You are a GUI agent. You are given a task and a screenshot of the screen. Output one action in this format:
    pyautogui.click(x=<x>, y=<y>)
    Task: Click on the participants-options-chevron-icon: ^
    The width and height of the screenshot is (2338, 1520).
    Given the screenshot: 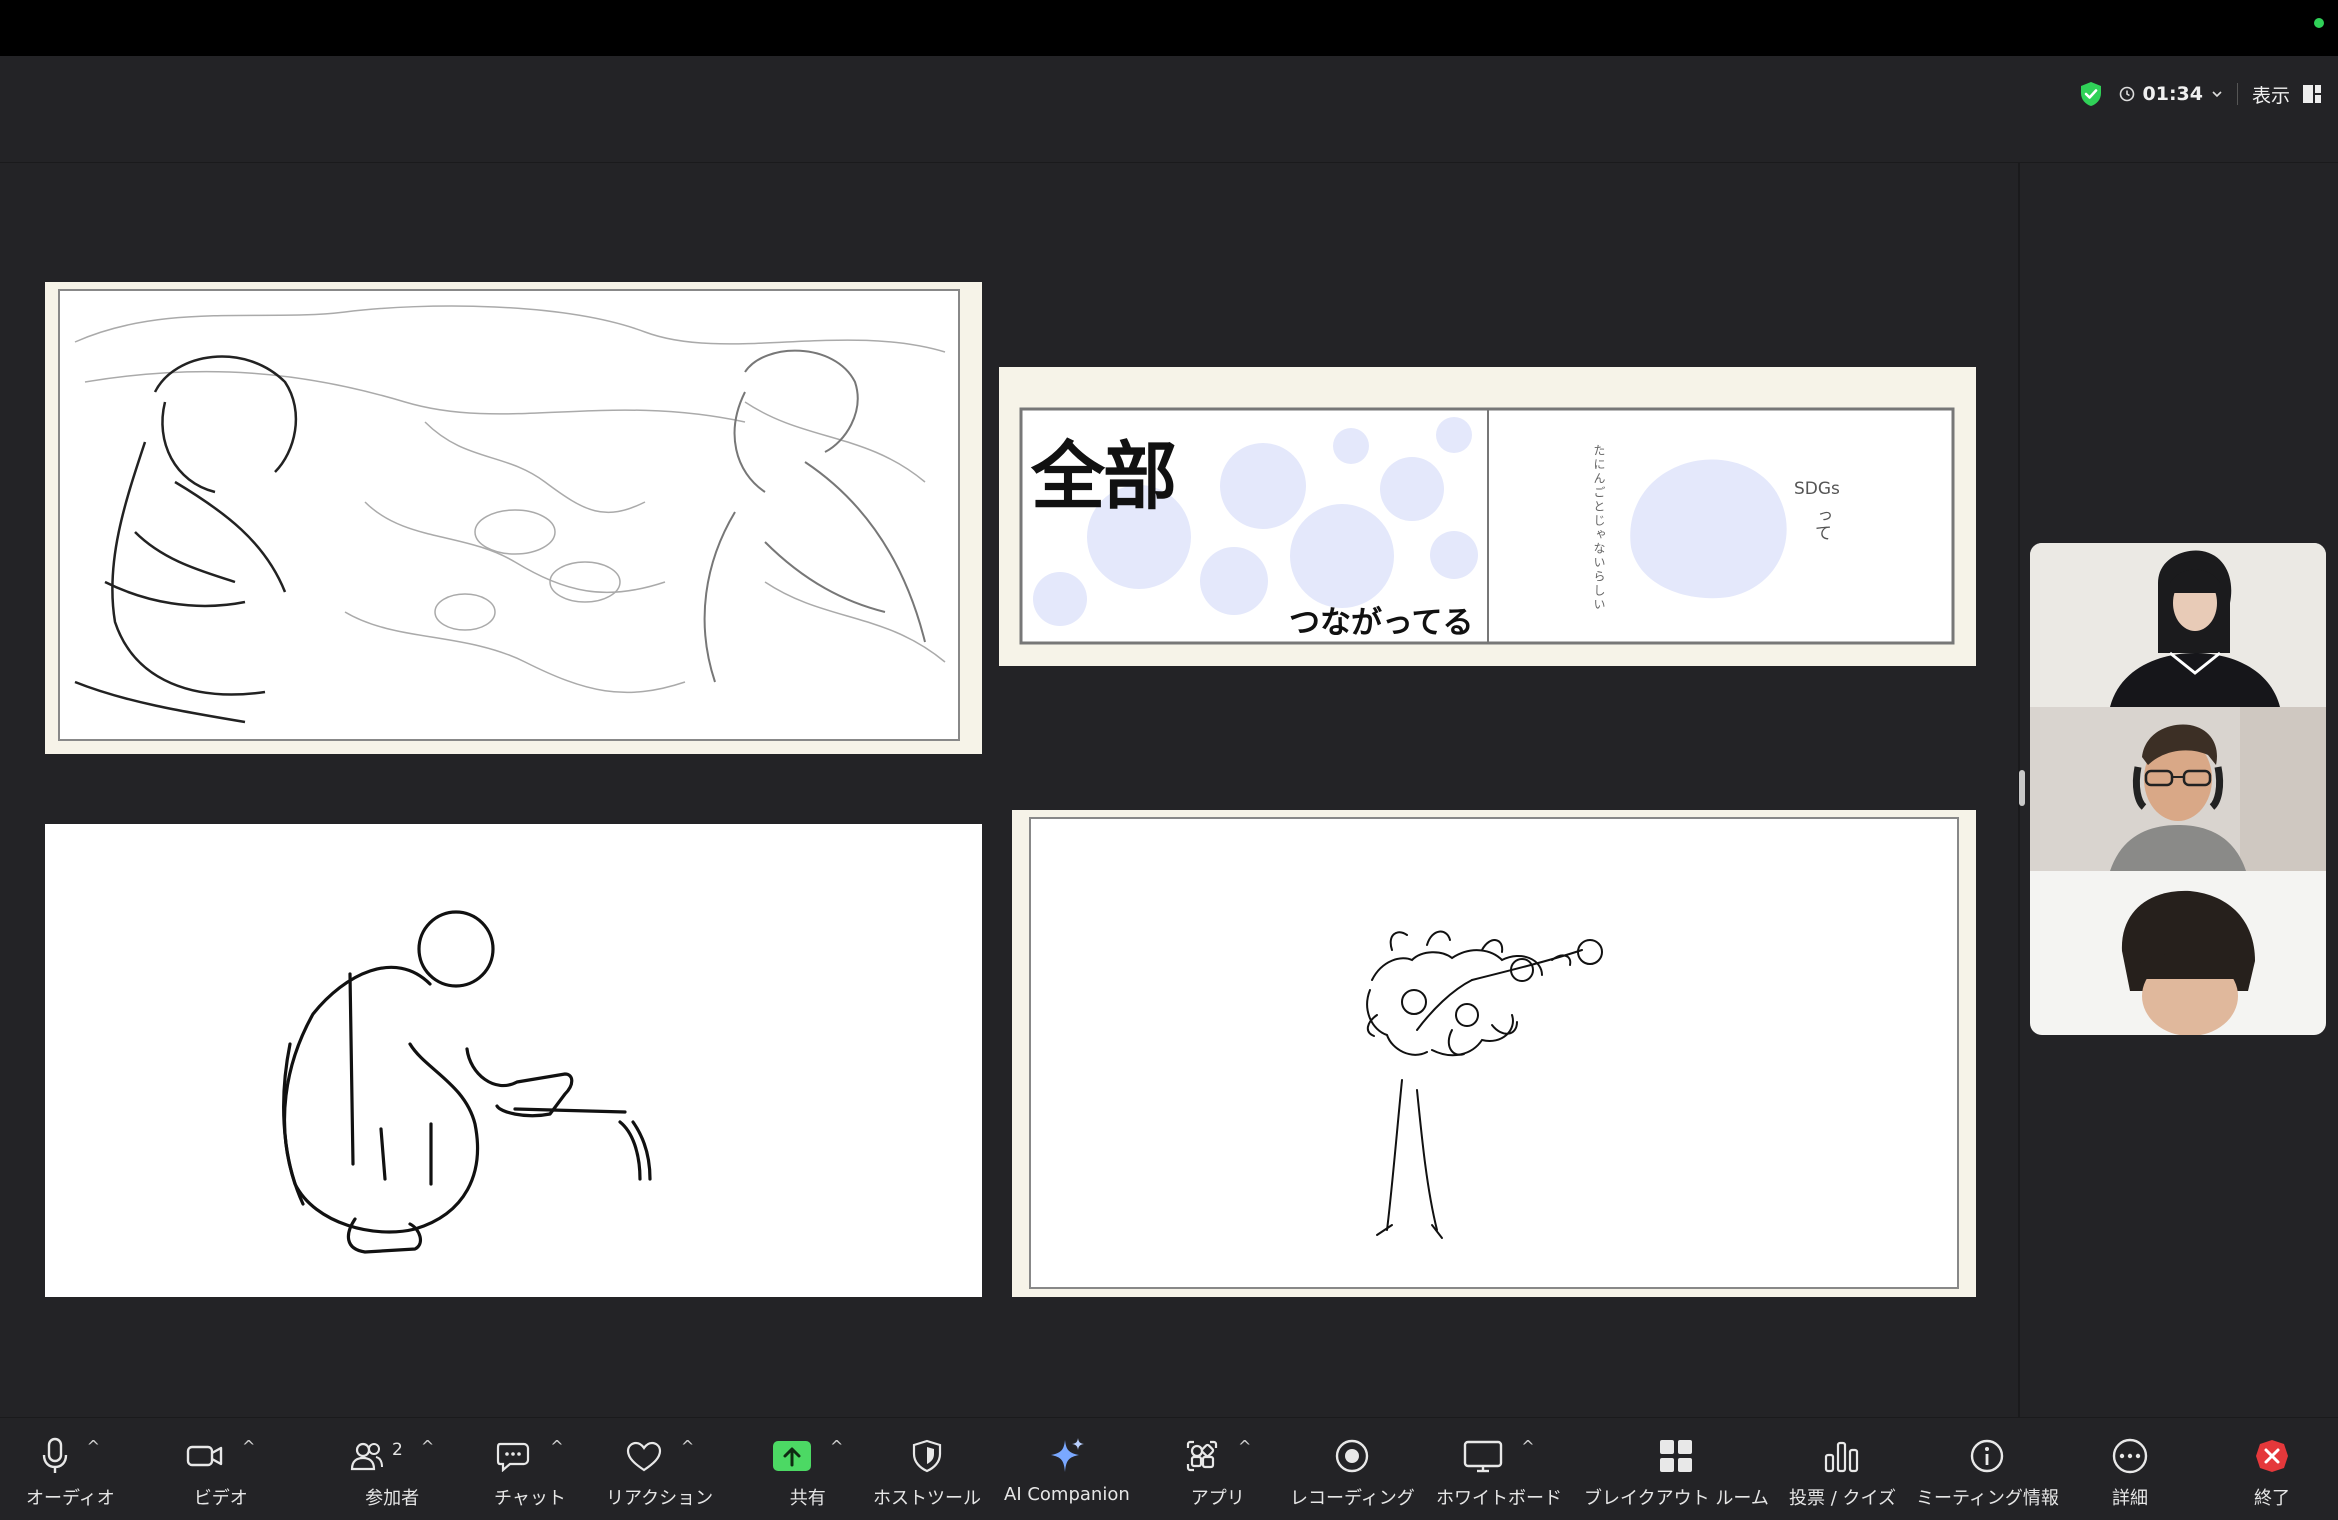 What is the action you would take?
    pyautogui.click(x=427, y=1446)
    